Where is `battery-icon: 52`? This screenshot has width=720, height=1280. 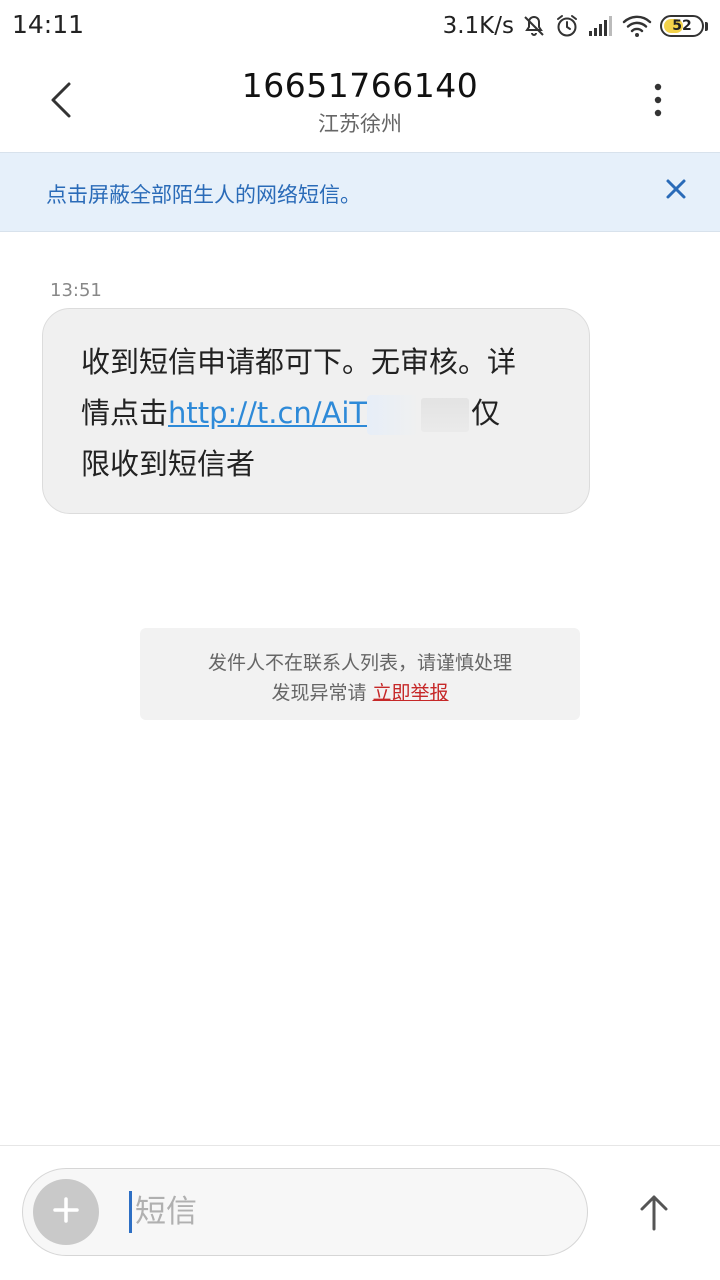
battery-icon: 52 is located at coordinates (682, 26).